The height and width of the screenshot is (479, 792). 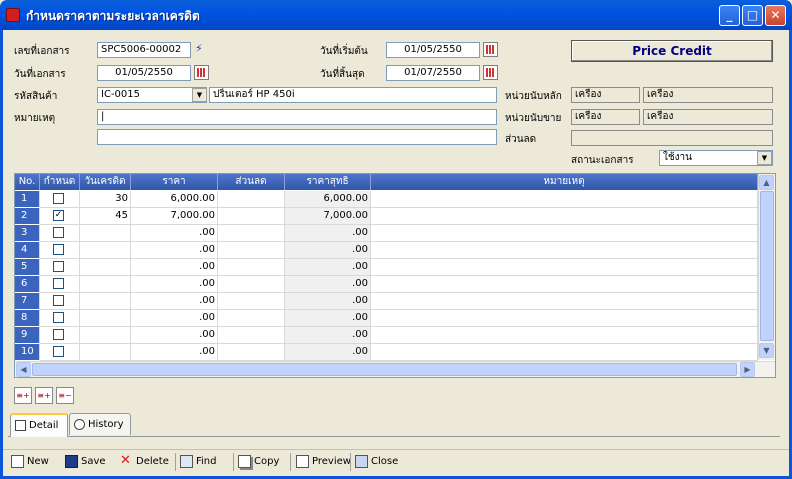 I want to click on new-button: New, so click(x=30, y=463).